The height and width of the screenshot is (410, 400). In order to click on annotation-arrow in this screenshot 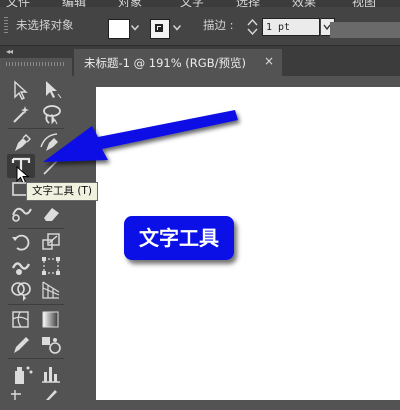, I will do `click(140, 136)`.